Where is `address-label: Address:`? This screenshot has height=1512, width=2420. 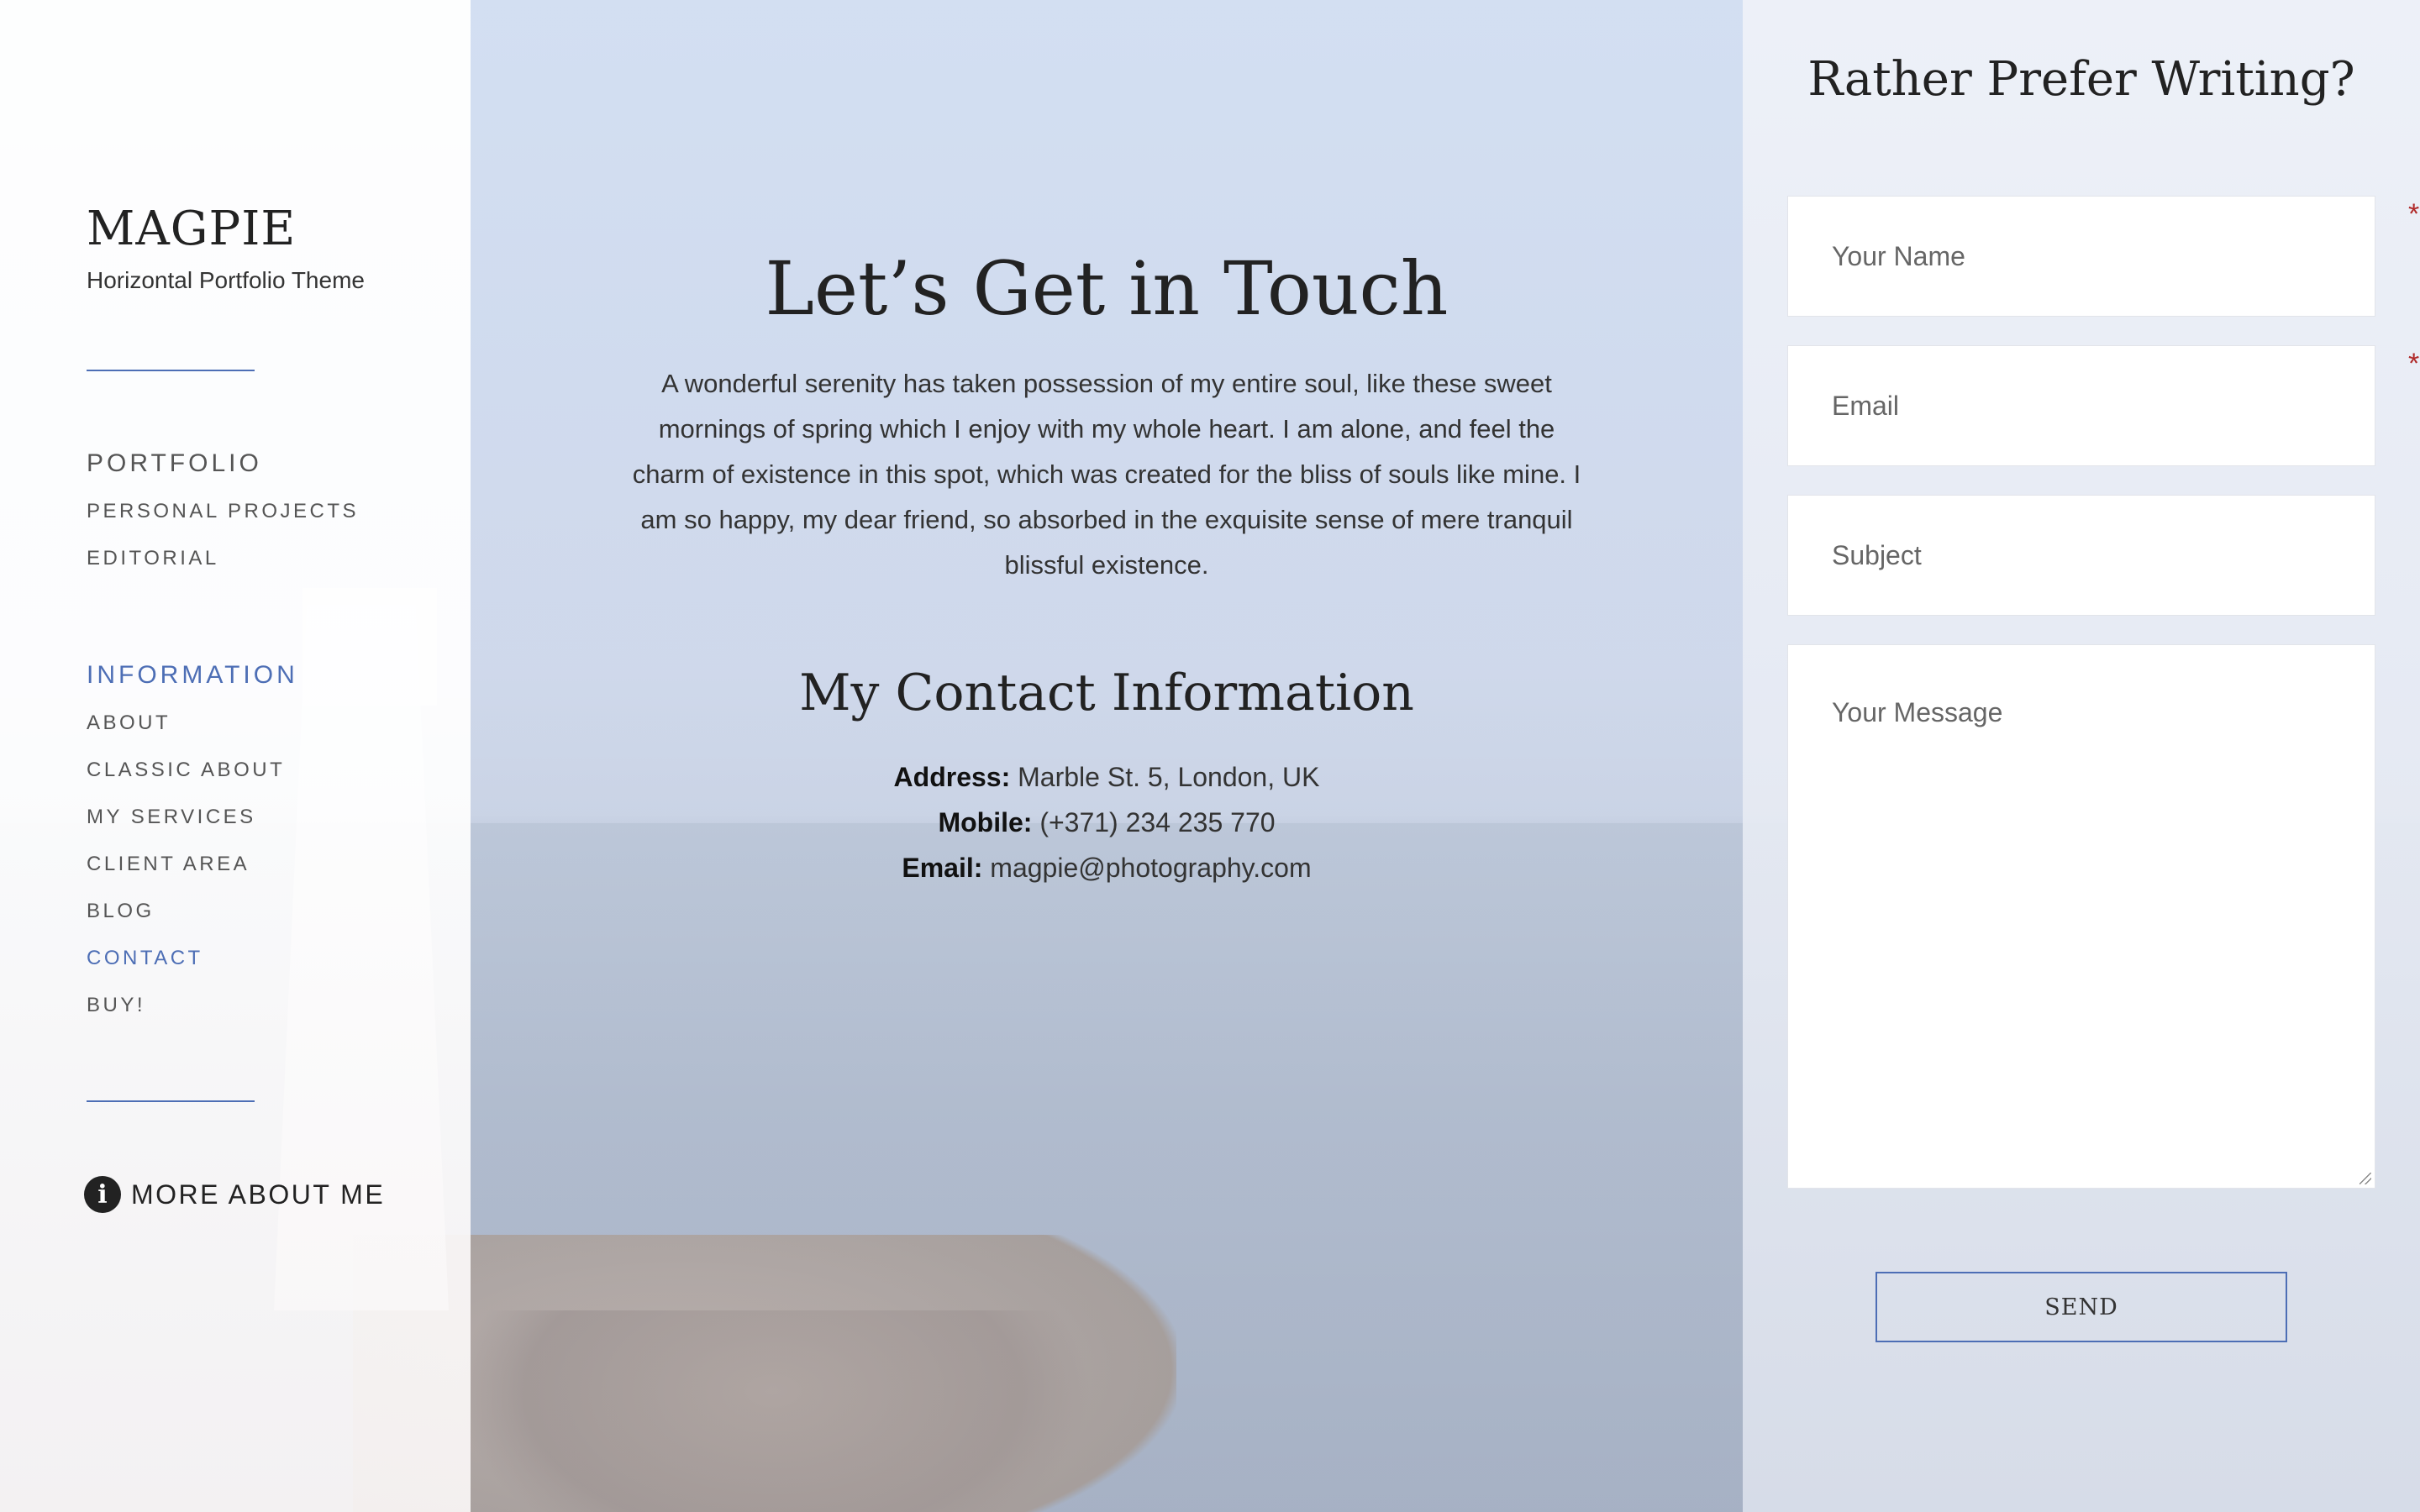
address-label: Address: is located at coordinates (952, 777).